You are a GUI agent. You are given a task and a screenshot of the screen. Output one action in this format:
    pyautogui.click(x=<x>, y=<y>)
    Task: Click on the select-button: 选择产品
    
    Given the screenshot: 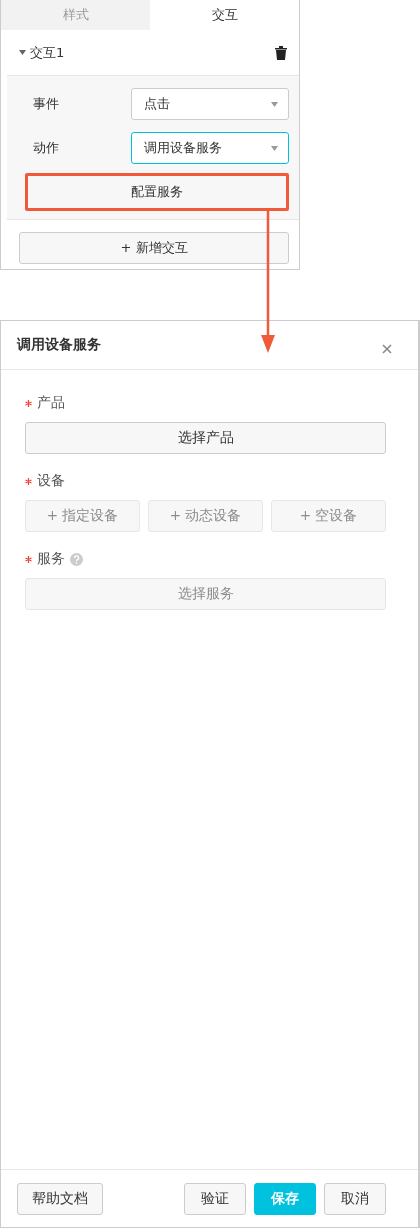 What is the action you would take?
    pyautogui.click(x=205, y=438)
    